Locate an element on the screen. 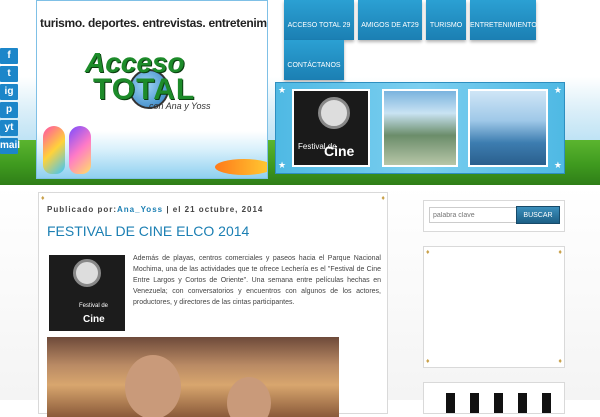  image-slideshow: ★ ★ ★ ★ Festival de Cine is located at coordinates (420, 128).